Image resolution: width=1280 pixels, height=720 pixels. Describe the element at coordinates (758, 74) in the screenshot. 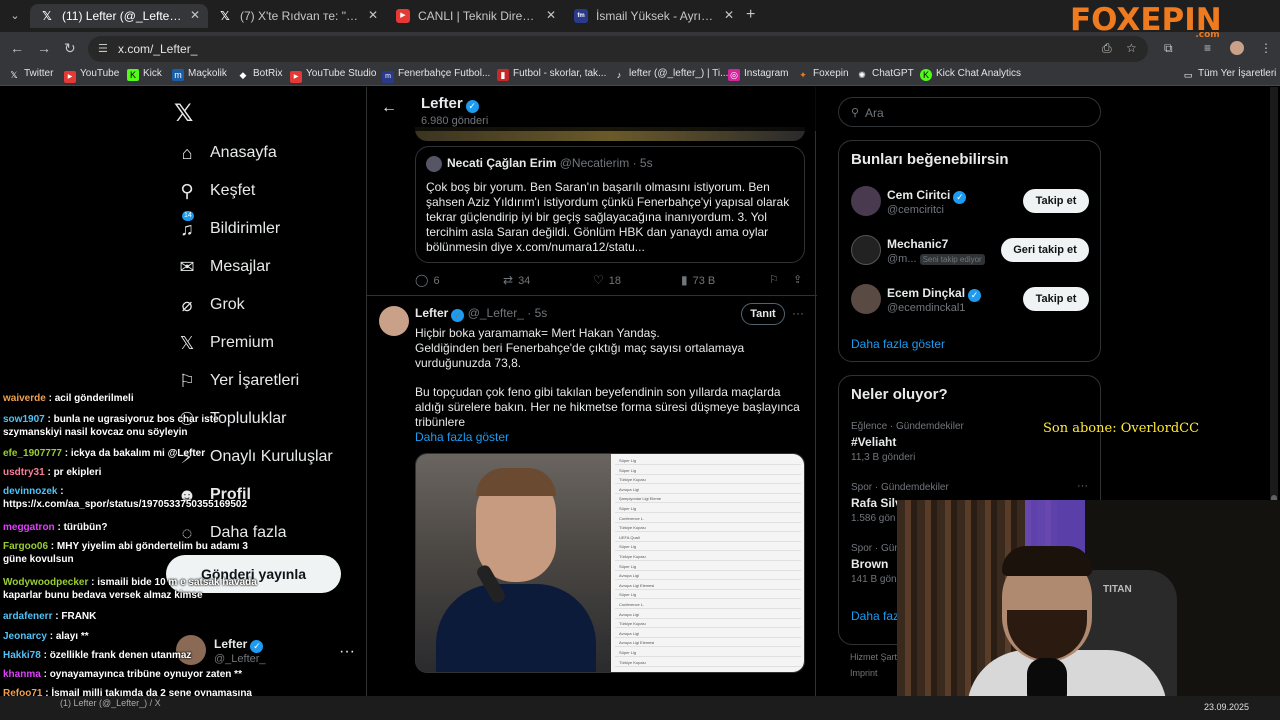

I see `bookmark-instagram: ◎ Instagram` at that location.